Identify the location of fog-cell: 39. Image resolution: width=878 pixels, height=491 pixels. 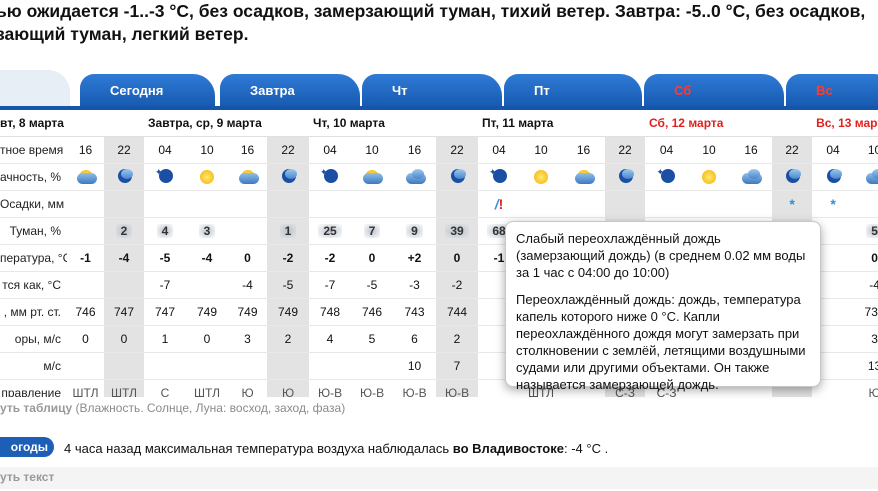
(457, 231).